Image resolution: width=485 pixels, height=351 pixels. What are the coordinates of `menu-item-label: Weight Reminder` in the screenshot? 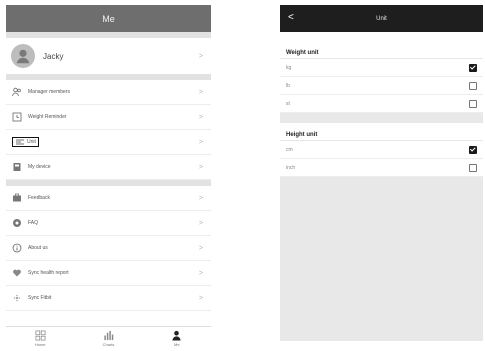 It's located at (47, 117).